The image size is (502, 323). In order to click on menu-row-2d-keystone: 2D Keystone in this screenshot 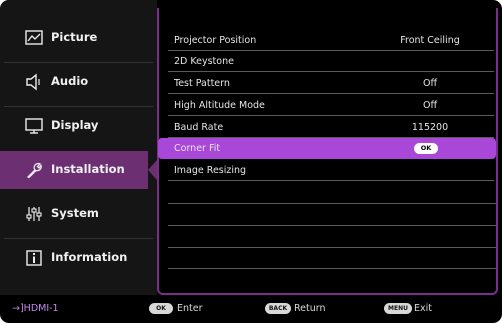, I will do `click(327, 61)`.